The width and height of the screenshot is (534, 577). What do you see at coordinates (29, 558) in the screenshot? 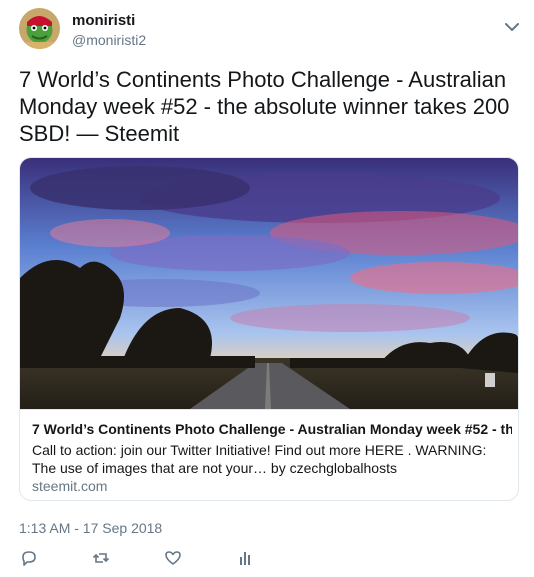
I see `reply-icon` at bounding box center [29, 558].